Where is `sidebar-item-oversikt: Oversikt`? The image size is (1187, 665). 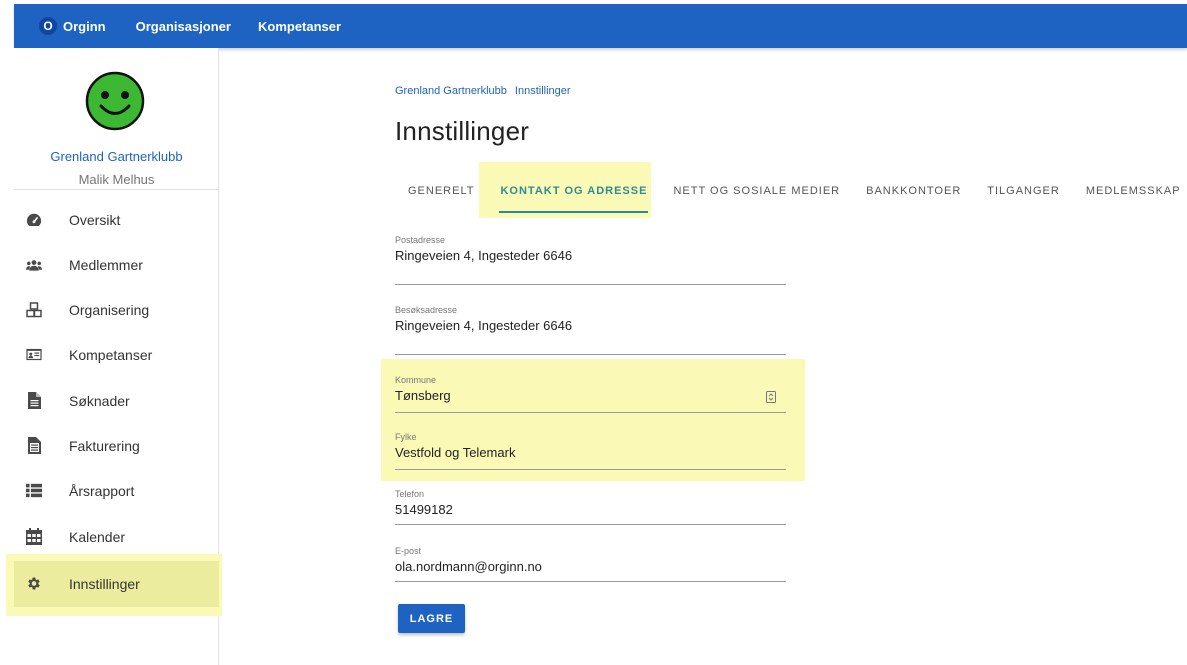 sidebar-item-oversikt: Oversikt is located at coordinates (116, 219).